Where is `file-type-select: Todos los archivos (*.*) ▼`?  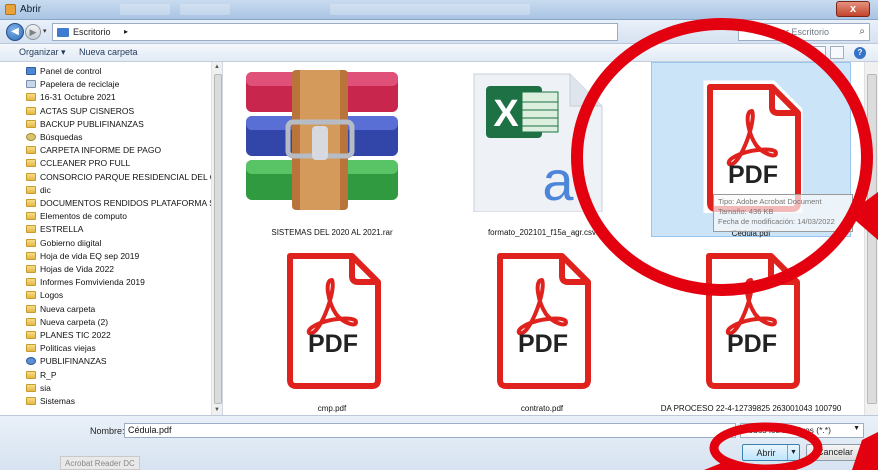 file-type-select: Todos los archivos (*.*) ▼ is located at coordinates (802, 430).